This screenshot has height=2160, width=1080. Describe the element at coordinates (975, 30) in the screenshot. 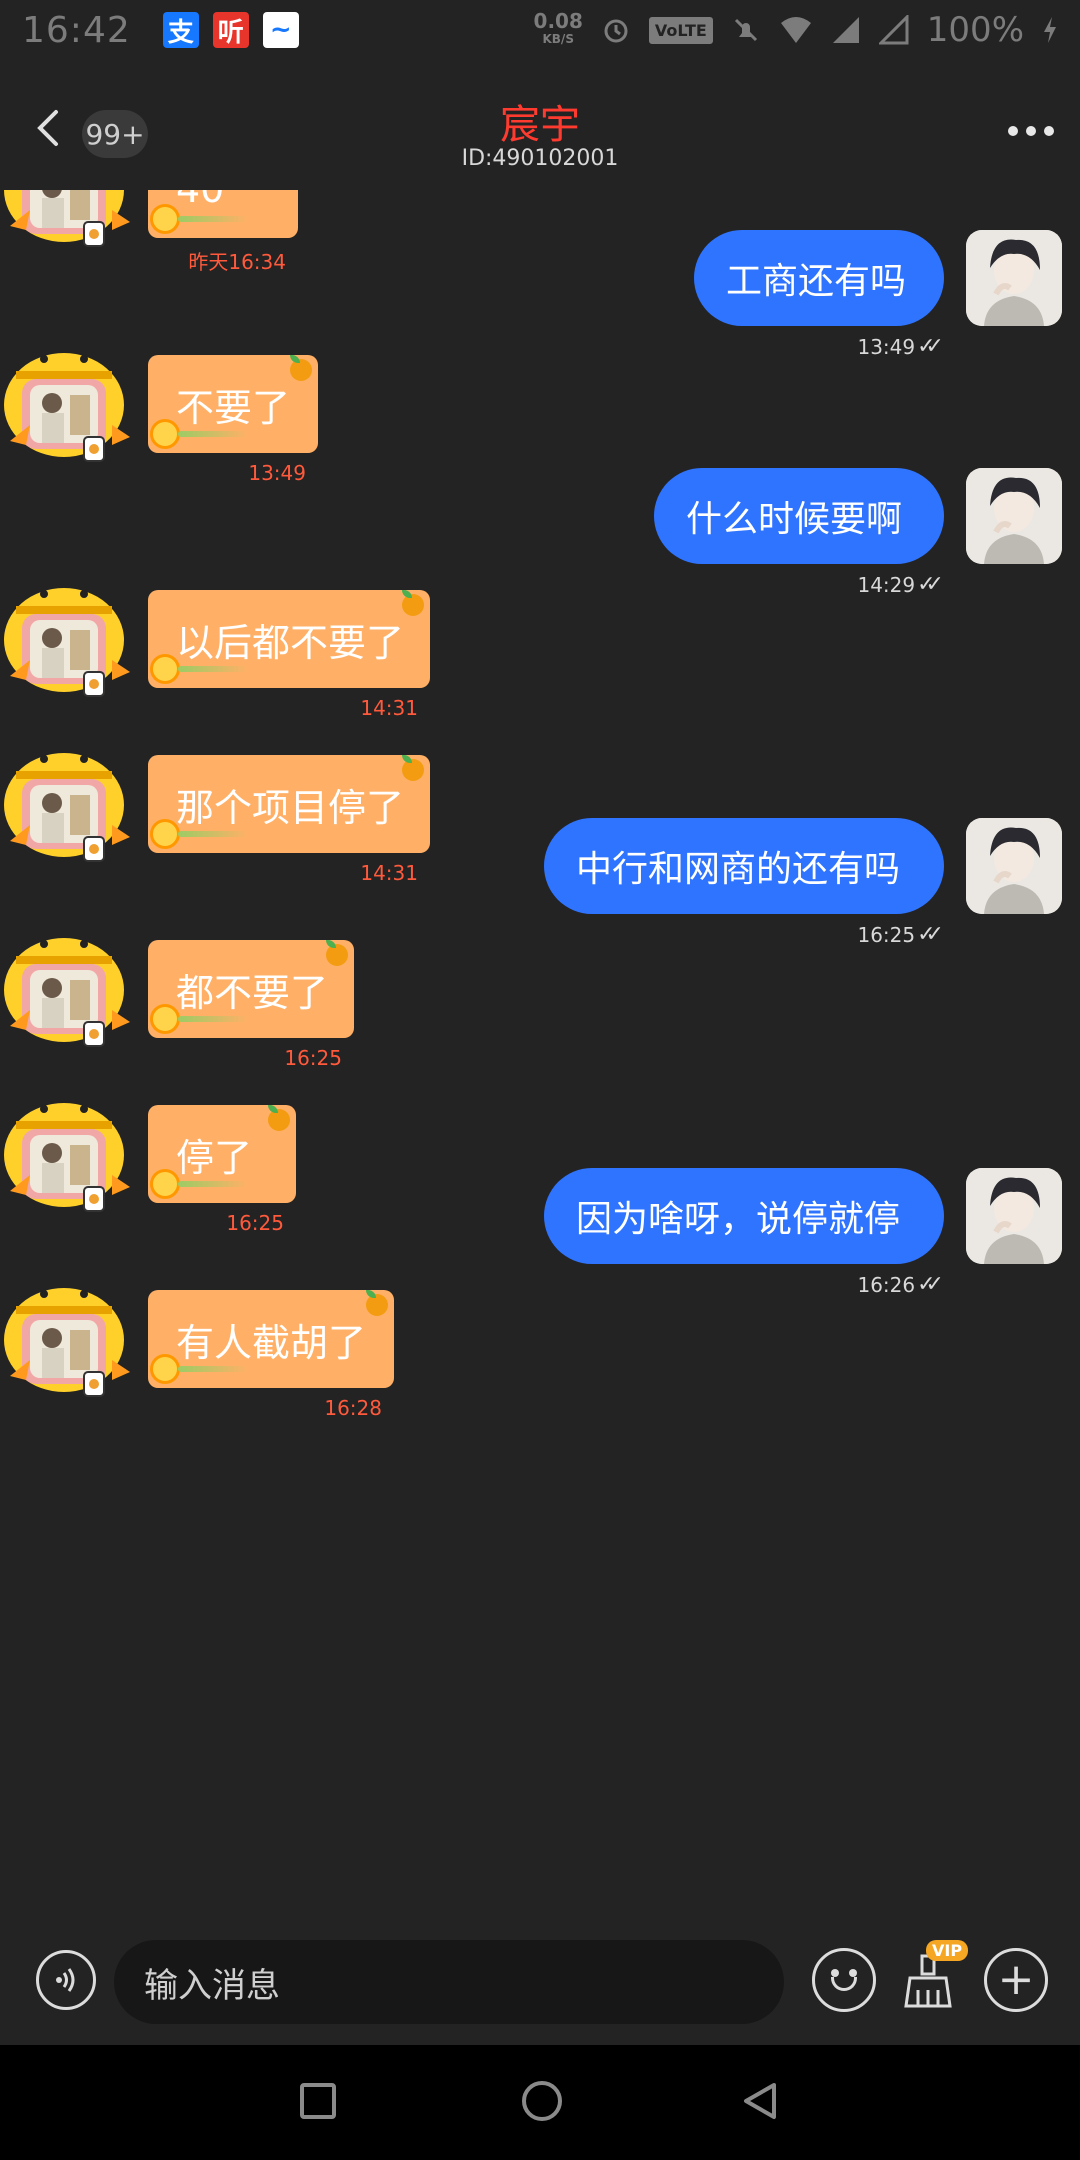

I see `battery-level: 100%` at that location.